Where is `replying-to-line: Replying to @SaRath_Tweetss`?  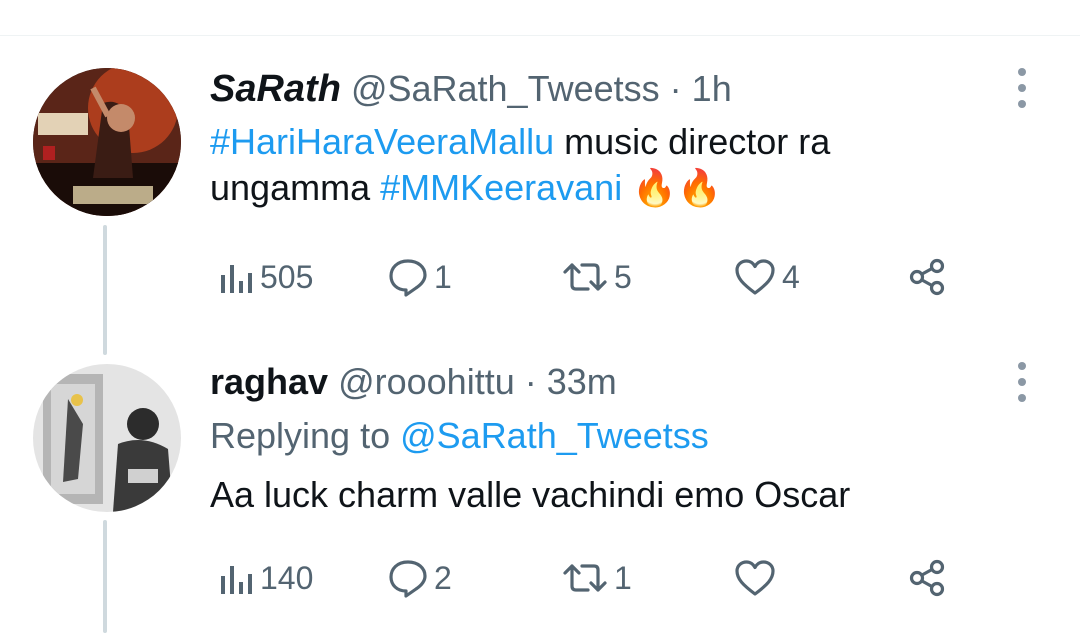 replying-to-line: Replying to @SaRath_Tweetss is located at coordinates (610, 436).